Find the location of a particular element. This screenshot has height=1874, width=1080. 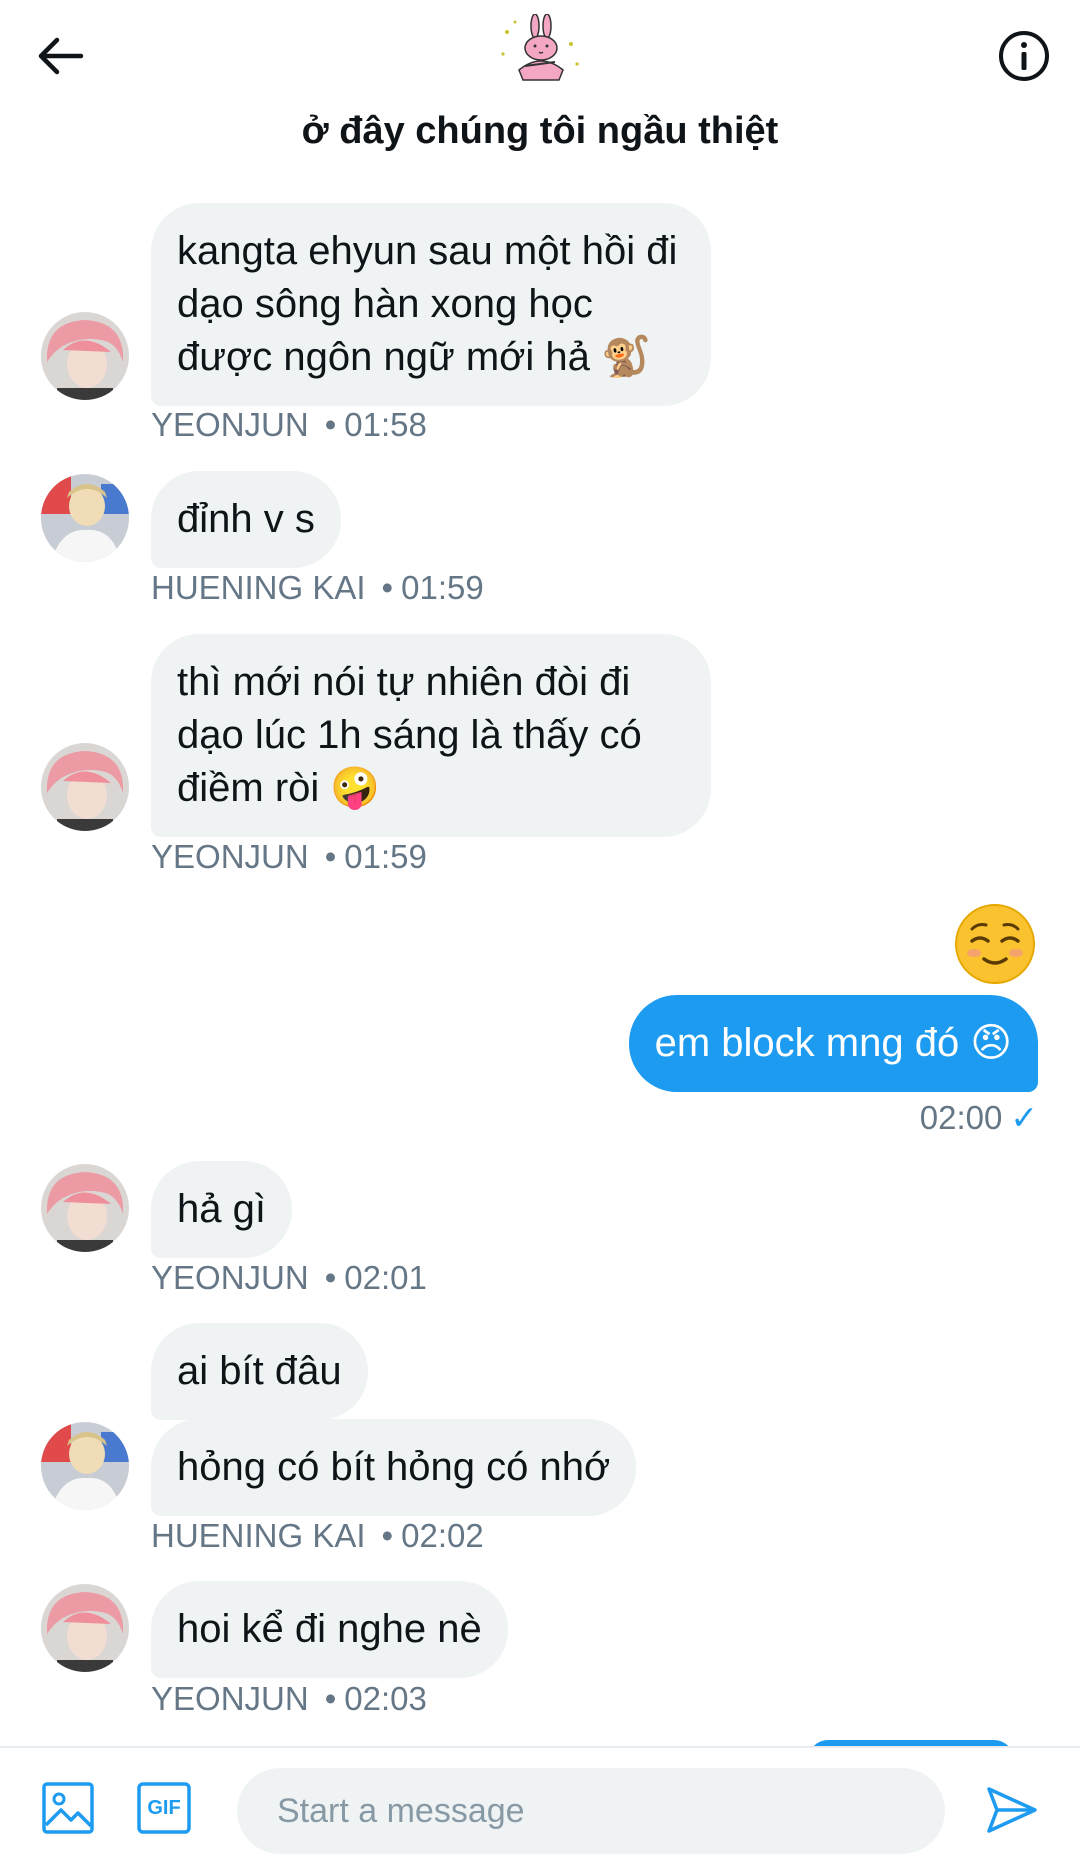

message-meta: YEONJUN • 02:03 is located at coordinates (289, 1698).